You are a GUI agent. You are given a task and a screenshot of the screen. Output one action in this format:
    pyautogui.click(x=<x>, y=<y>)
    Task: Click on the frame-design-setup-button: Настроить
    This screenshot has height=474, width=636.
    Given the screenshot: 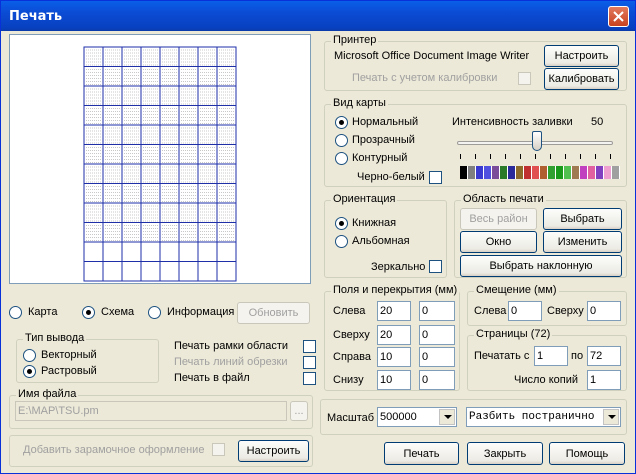 What is the action you would take?
    pyautogui.click(x=273, y=451)
    